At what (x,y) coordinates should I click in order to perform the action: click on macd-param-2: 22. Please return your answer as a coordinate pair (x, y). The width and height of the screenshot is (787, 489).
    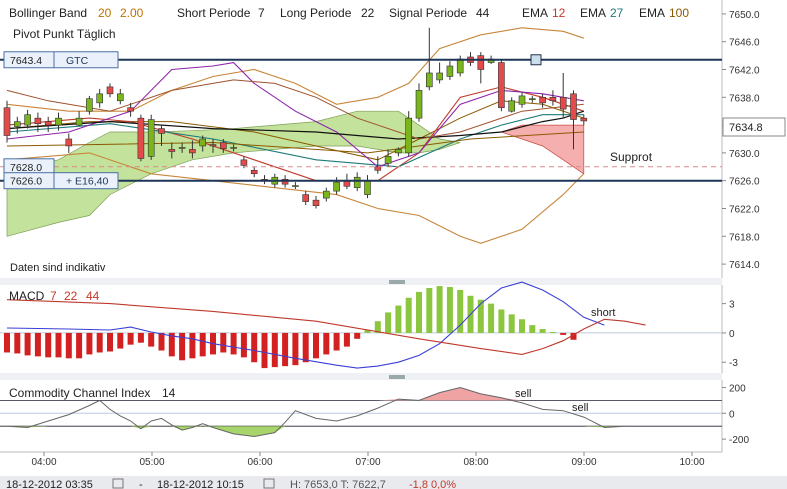
    Looking at the image, I should click on (71, 296).